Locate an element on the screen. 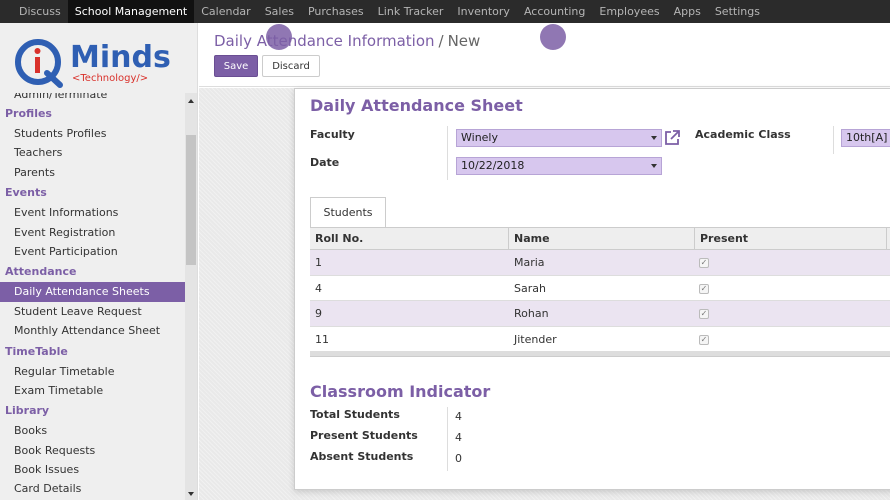 Image resolution: width=890 pixels, height=500 pixels. roll-no-cell: 11 is located at coordinates (322, 339).